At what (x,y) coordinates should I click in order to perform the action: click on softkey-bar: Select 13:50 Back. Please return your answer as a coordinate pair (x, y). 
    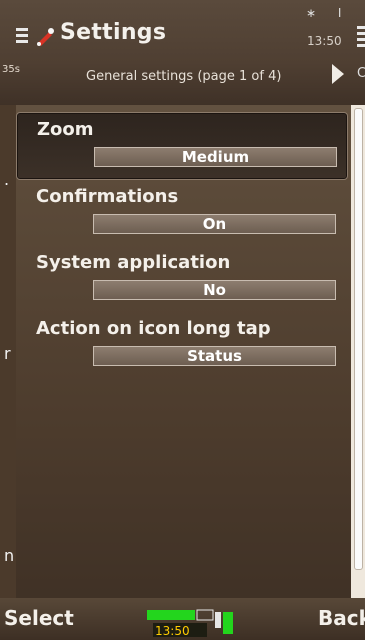
    Looking at the image, I should click on (182, 619).